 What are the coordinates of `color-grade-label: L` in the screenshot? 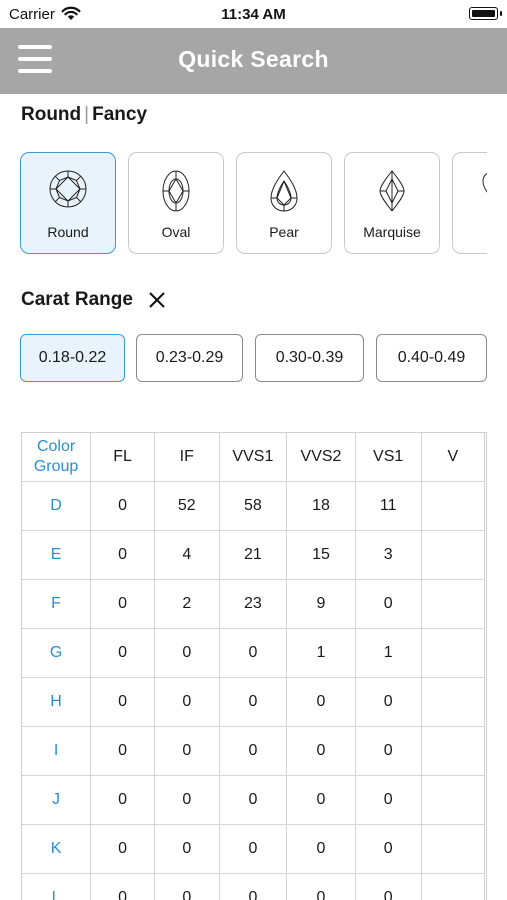 It's located at (57, 886).